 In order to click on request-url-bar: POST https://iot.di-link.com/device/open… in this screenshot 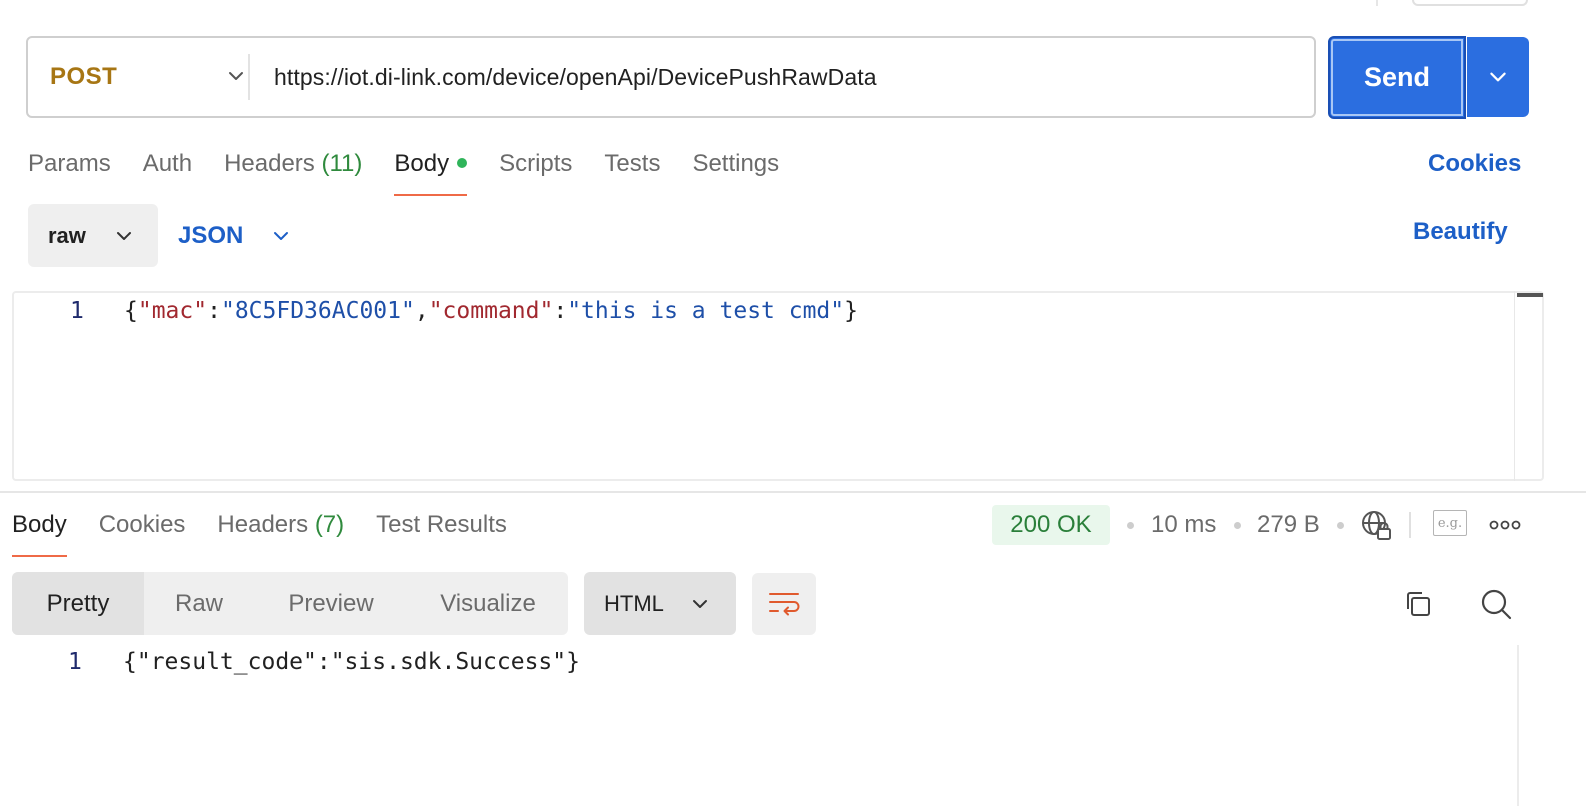, I will do `click(671, 77)`.